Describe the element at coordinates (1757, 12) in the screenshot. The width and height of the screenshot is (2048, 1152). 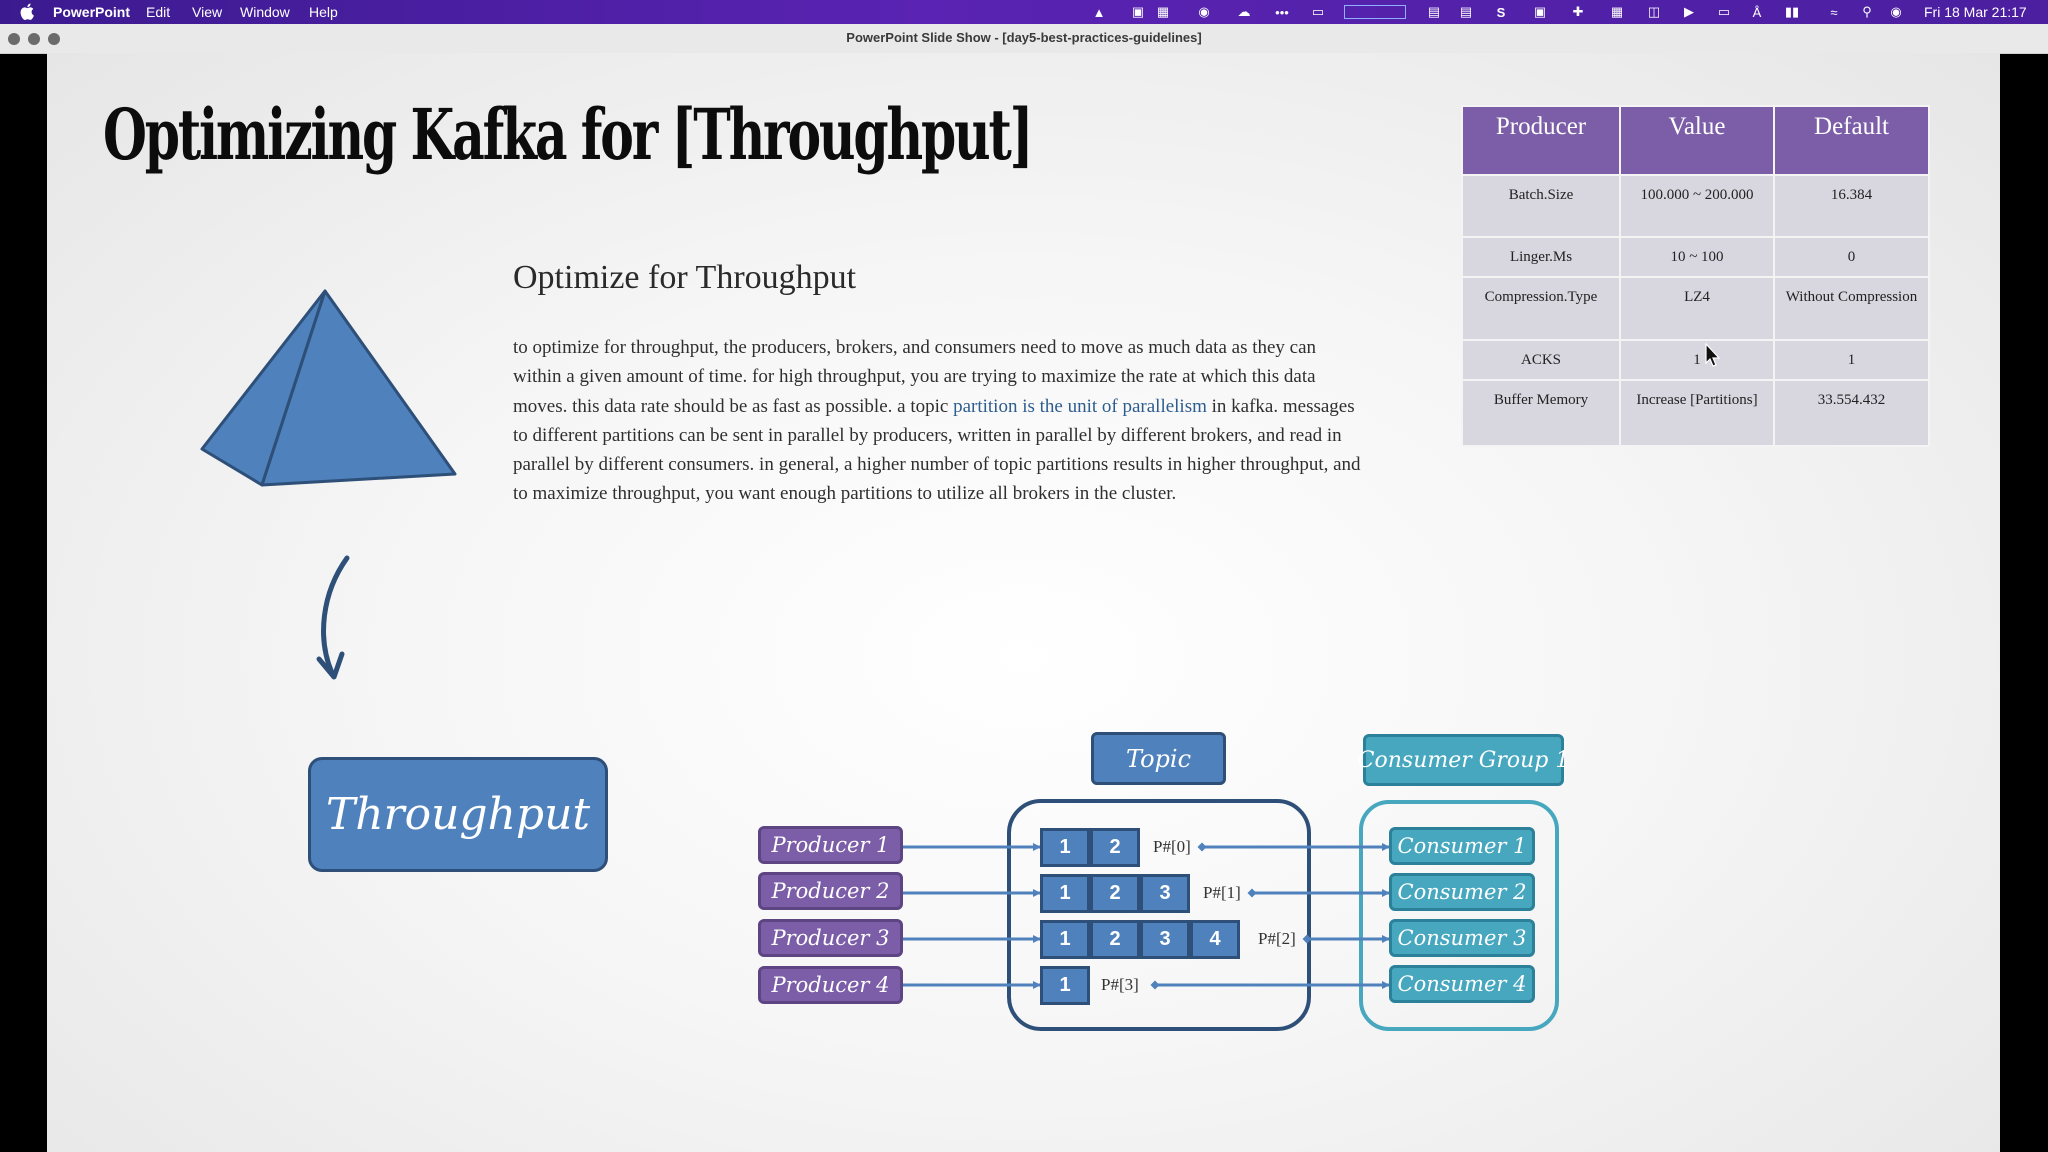
I see `bluetooth-icon: Å` at that location.